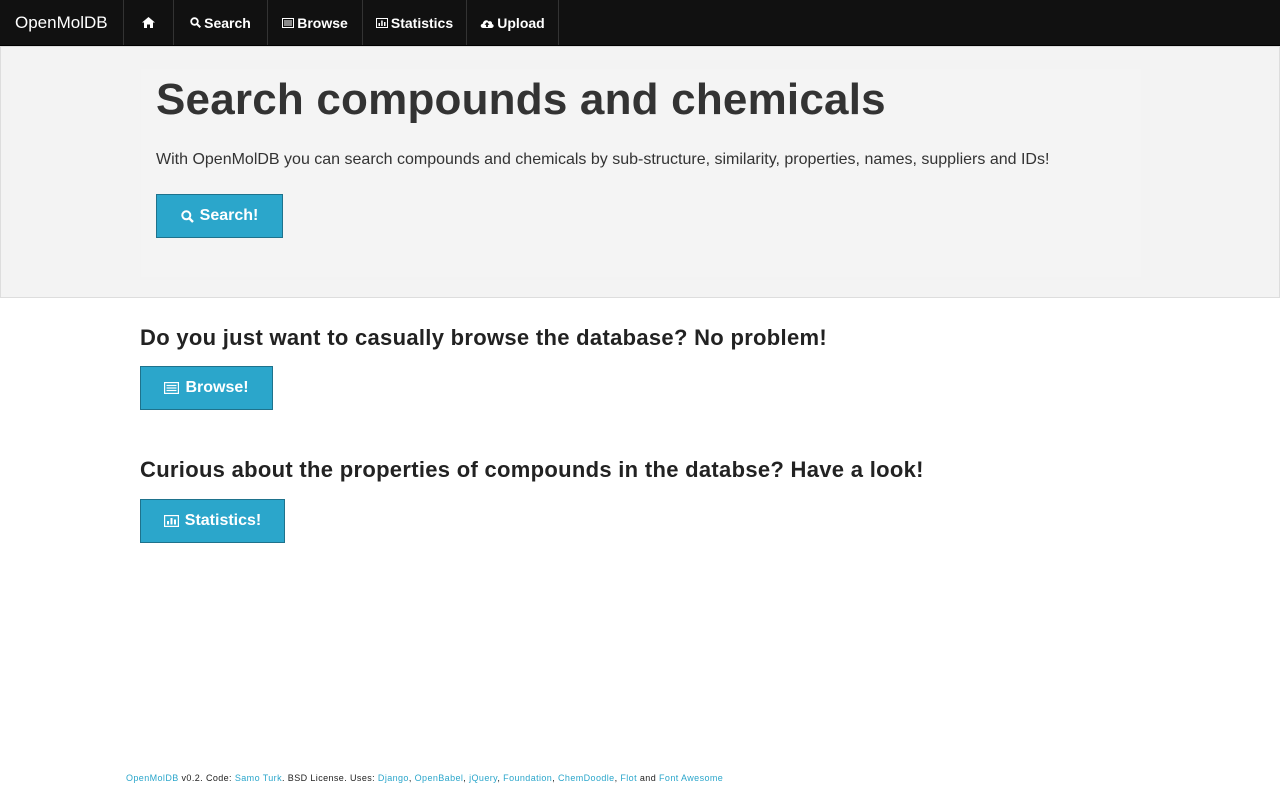 The width and height of the screenshot is (1280, 800). What do you see at coordinates (521, 22) in the screenshot?
I see `nav-upload-label: Upload` at bounding box center [521, 22].